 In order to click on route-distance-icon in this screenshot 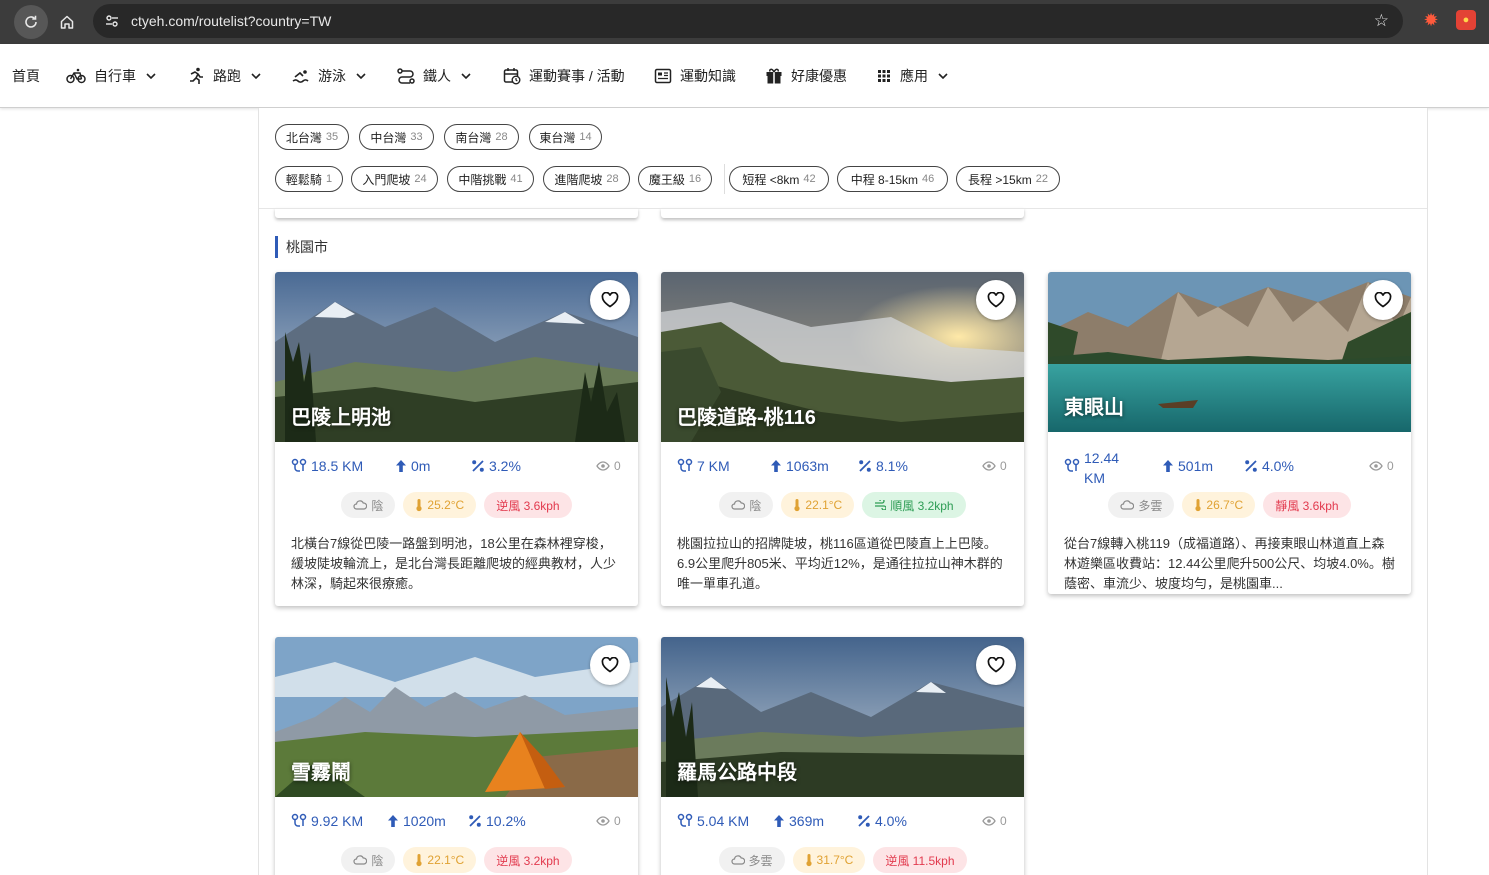, I will do `click(299, 465)`.